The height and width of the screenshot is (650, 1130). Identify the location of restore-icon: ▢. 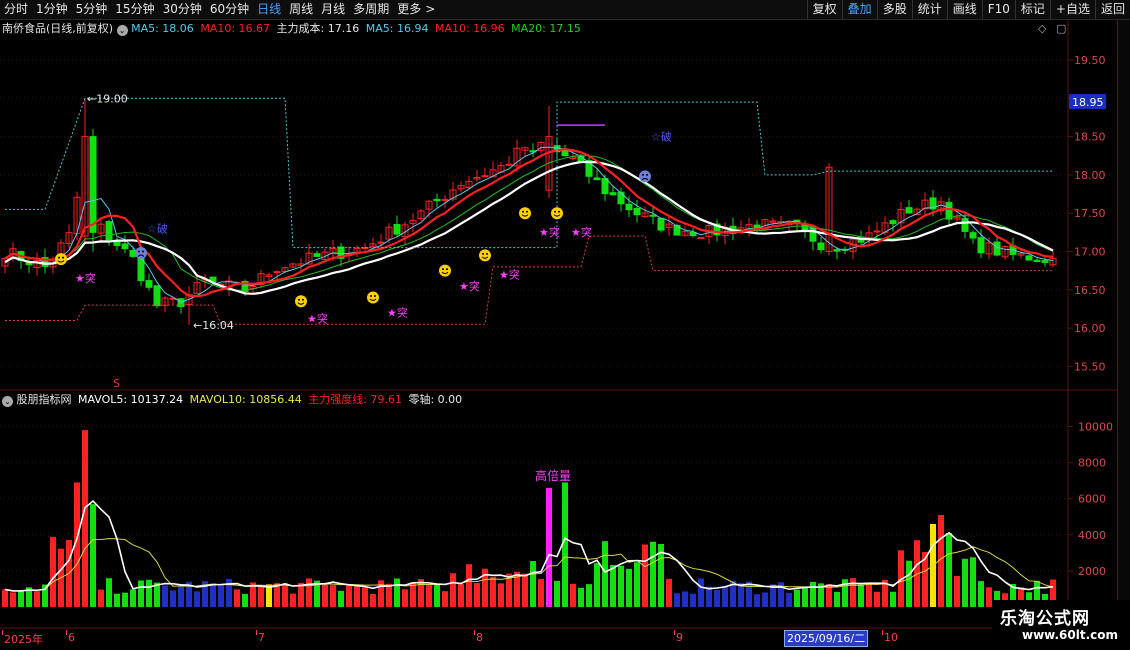
(1061, 28).